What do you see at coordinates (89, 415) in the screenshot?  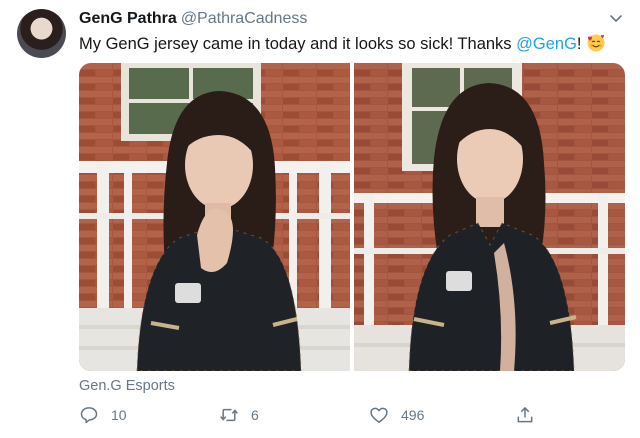 I see `reply-icon` at bounding box center [89, 415].